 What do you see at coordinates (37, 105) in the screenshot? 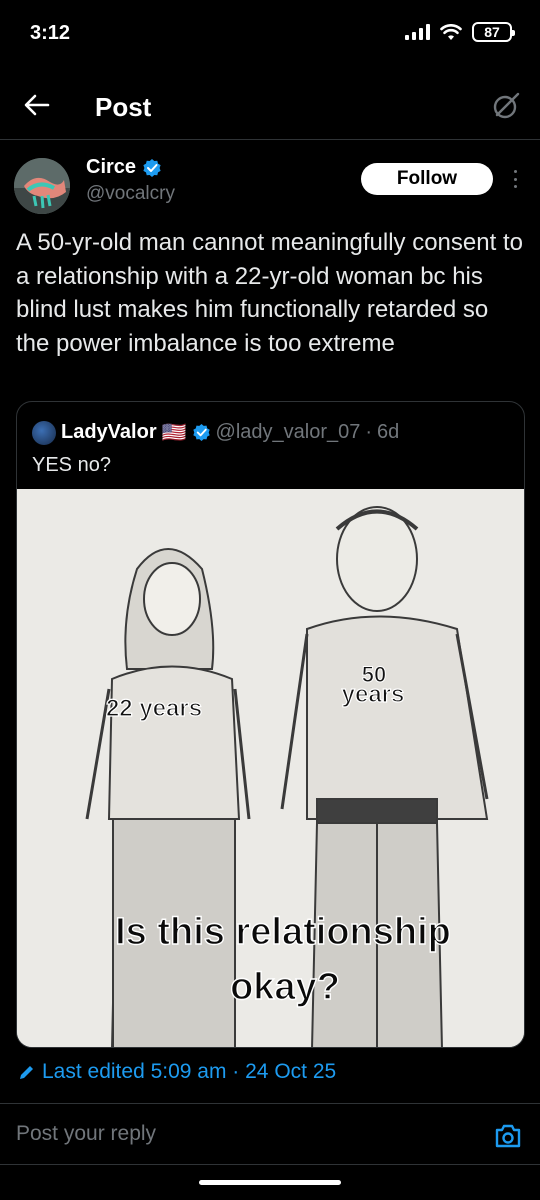
I see `arrow-left-icon` at bounding box center [37, 105].